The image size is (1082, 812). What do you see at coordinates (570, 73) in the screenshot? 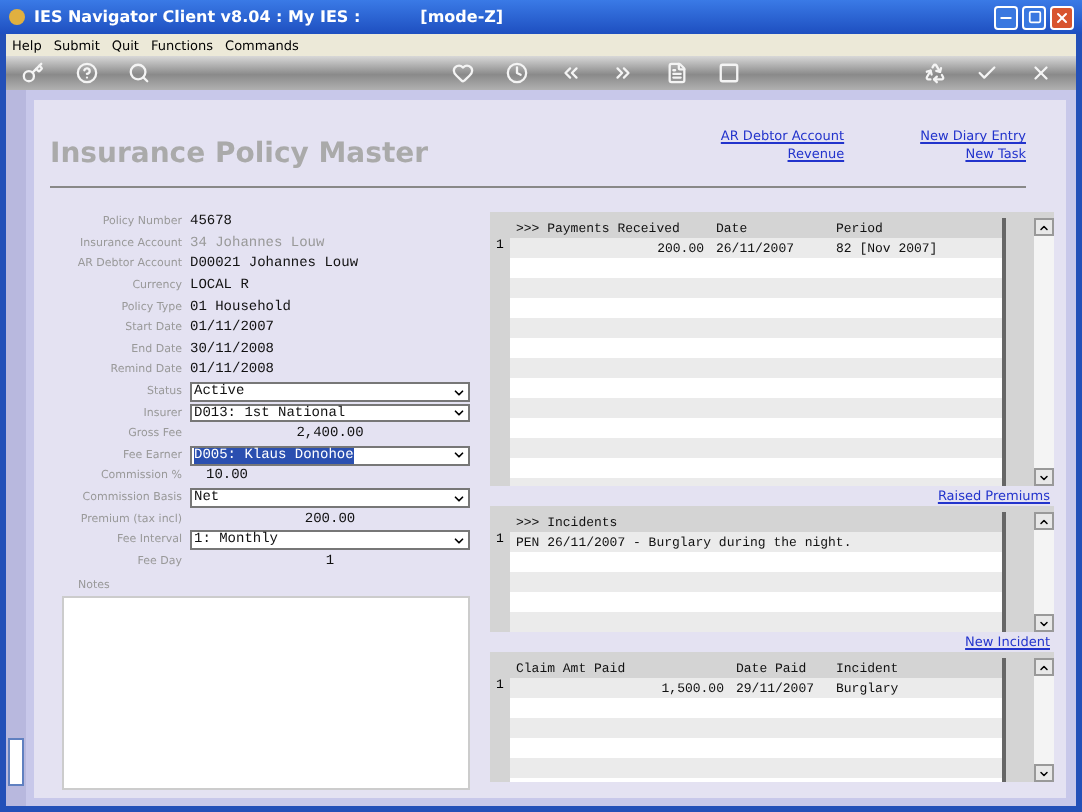
I see `previous-icon` at bounding box center [570, 73].